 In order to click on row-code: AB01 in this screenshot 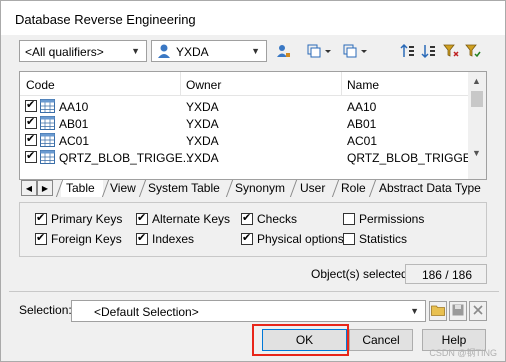, I will do `click(74, 124)`.